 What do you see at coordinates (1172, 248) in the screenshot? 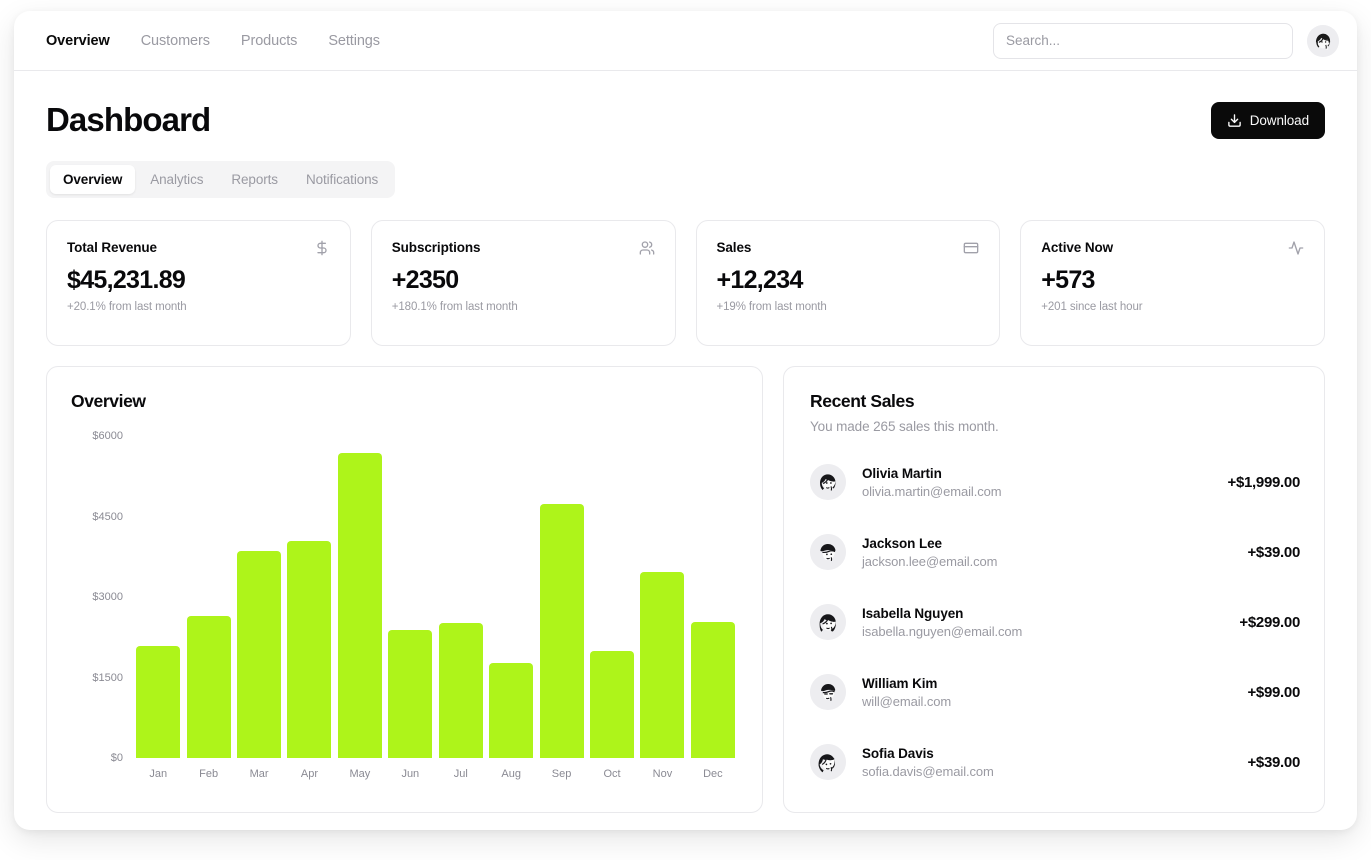
I see `stat-card-header: Active Now` at bounding box center [1172, 248].